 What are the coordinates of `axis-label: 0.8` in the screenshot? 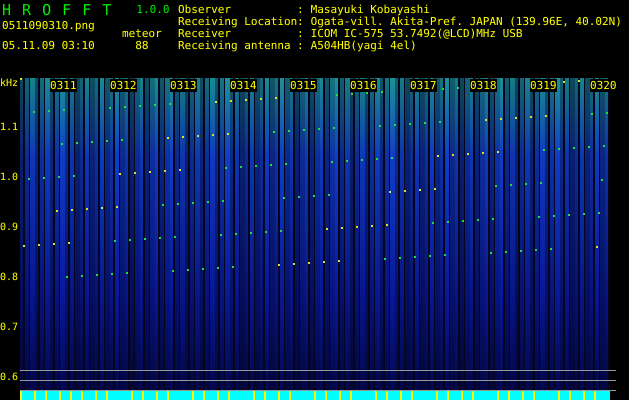 It's located at (10, 278).